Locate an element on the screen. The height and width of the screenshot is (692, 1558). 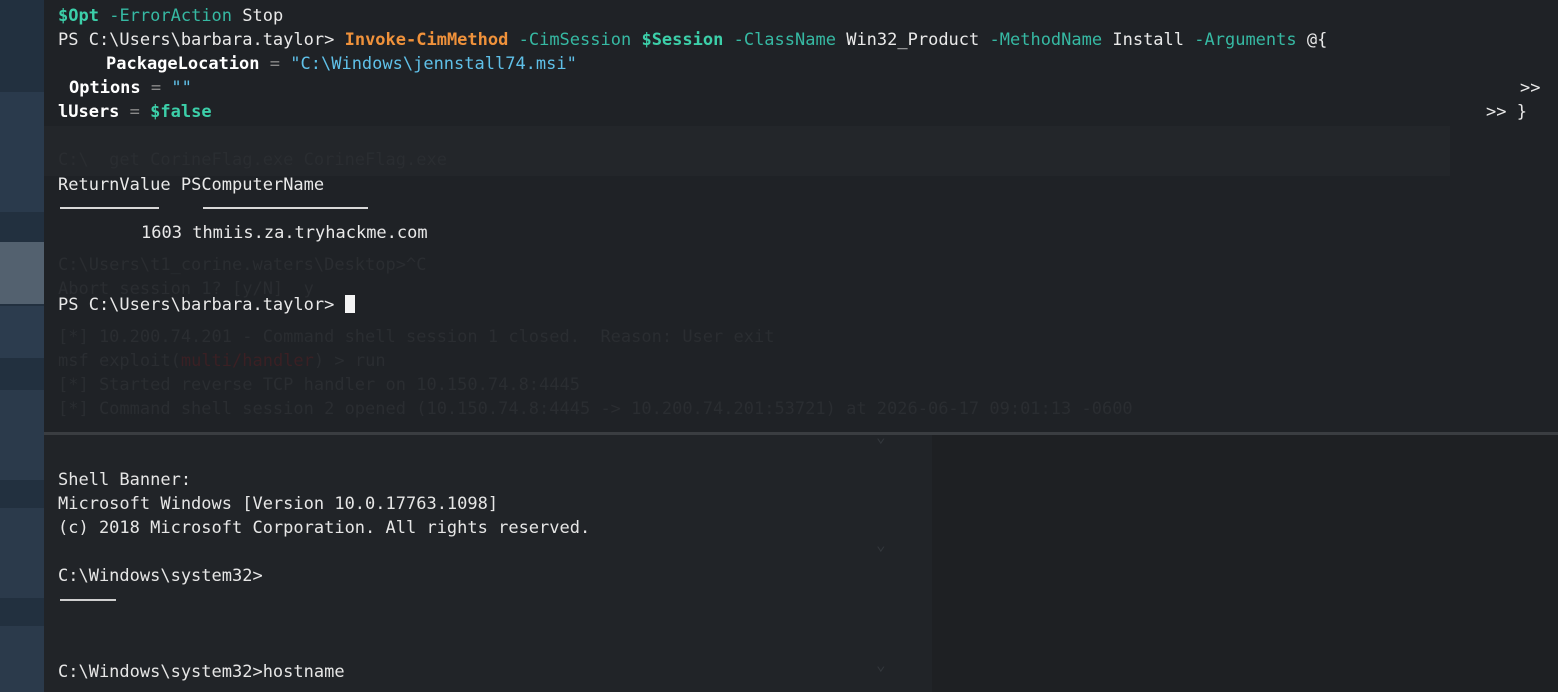
param-arguments: -Arguments is located at coordinates (1245, 40).